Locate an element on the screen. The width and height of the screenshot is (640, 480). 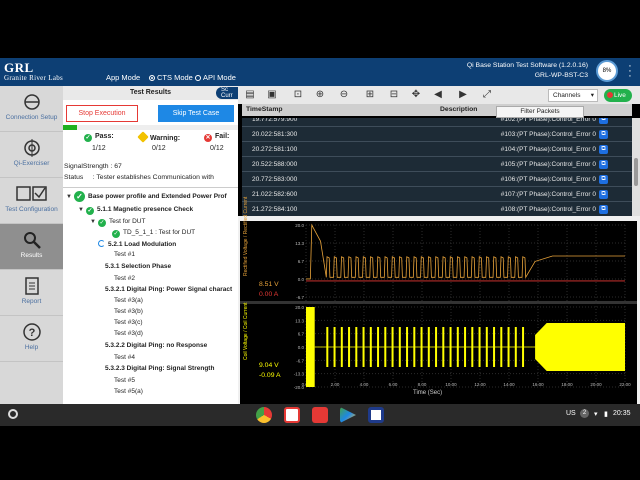
locale-indicator: US is located at coordinates (571, 413).